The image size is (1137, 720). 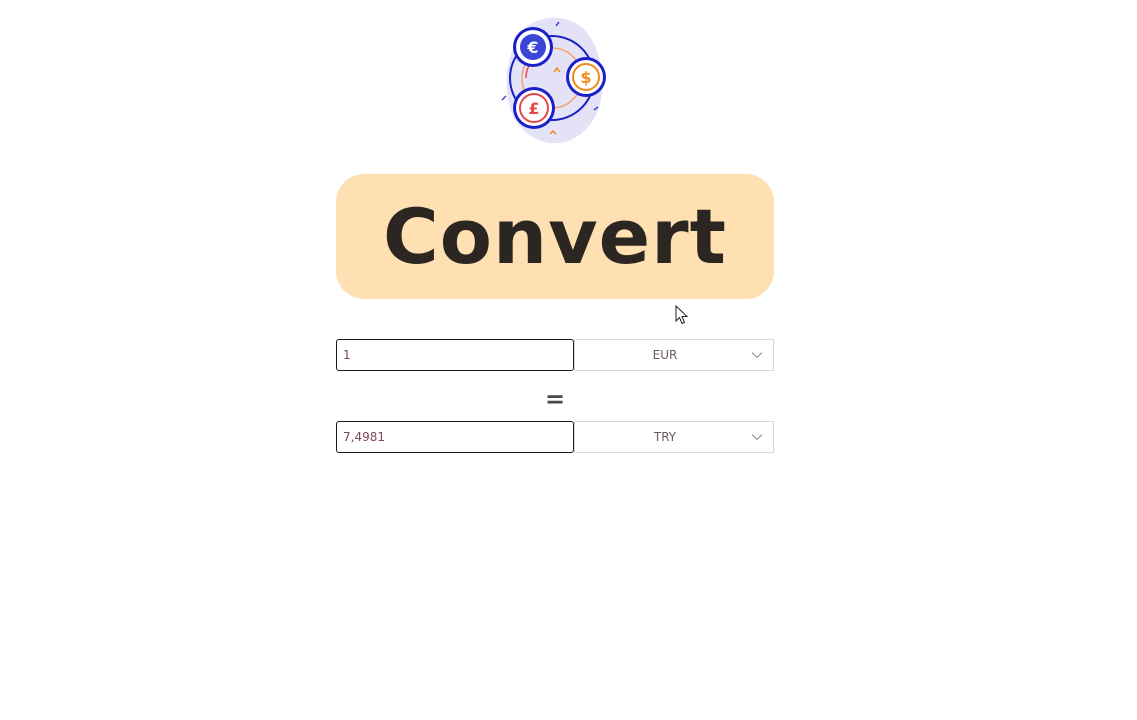 I want to click on convert-button: Convert, so click(x=555, y=236).